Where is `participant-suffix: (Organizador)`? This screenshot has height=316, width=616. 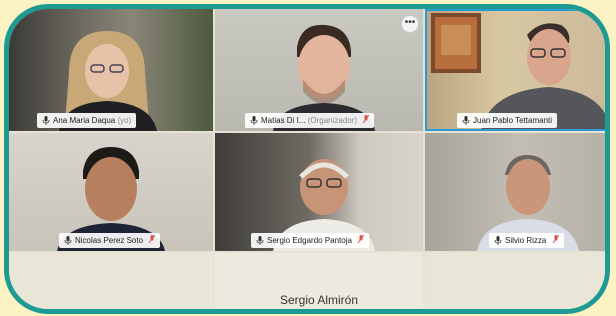
participant-suffix: (Organizador) is located at coordinates (332, 120).